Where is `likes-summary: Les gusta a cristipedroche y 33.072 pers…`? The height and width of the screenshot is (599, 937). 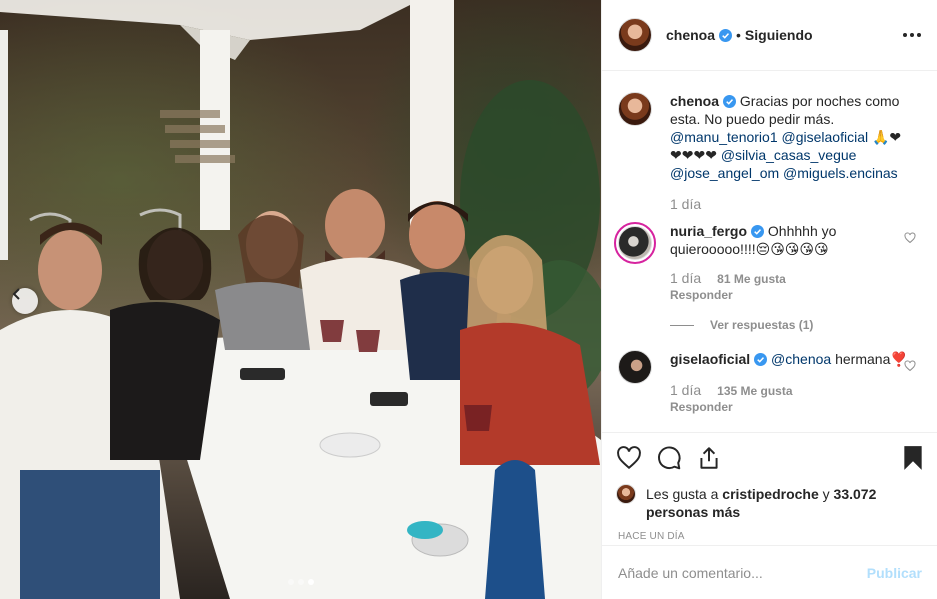
likes-summary: Les gusta a cristipedroche y 33.072 pers… is located at coordinates (770, 502).